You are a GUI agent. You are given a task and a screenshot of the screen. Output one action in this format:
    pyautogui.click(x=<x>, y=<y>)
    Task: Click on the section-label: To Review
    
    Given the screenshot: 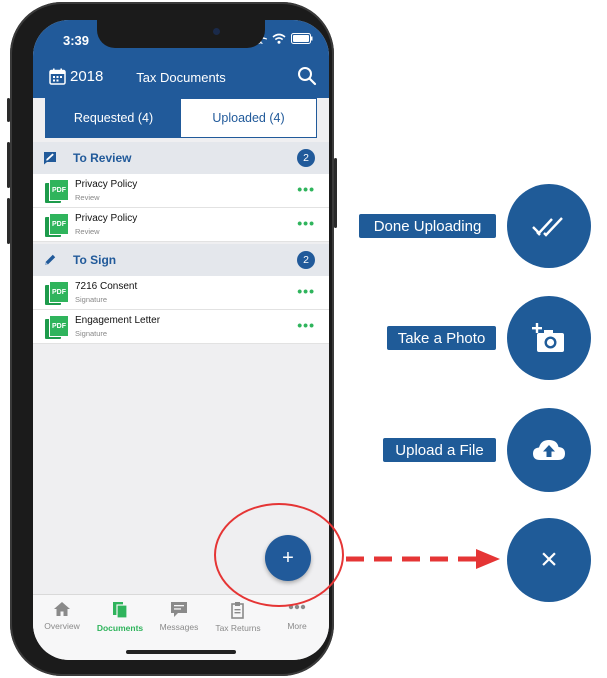 What is the action you would take?
    pyautogui.click(x=102, y=158)
    